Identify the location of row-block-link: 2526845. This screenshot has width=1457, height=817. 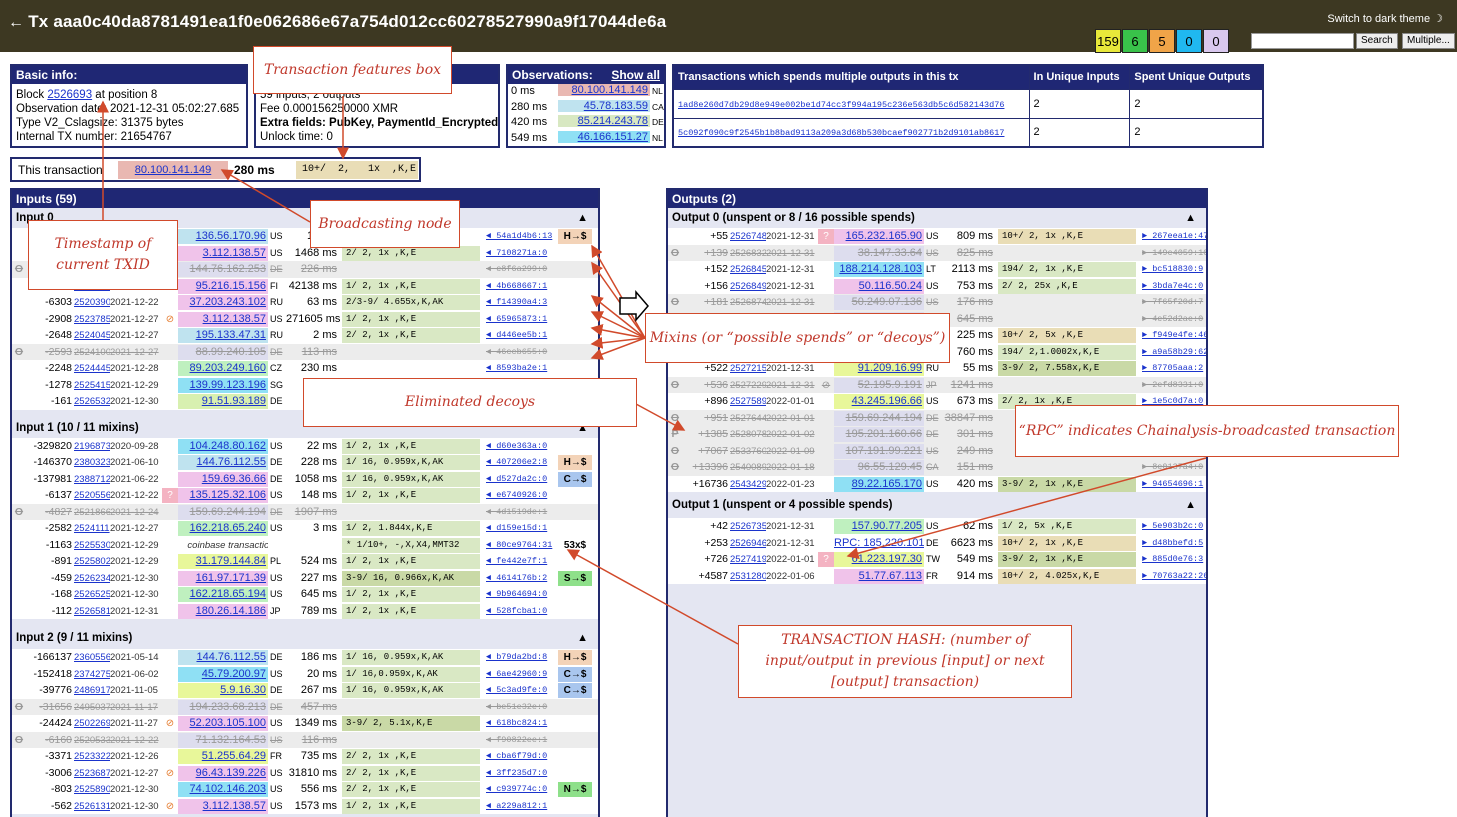
(748, 269).